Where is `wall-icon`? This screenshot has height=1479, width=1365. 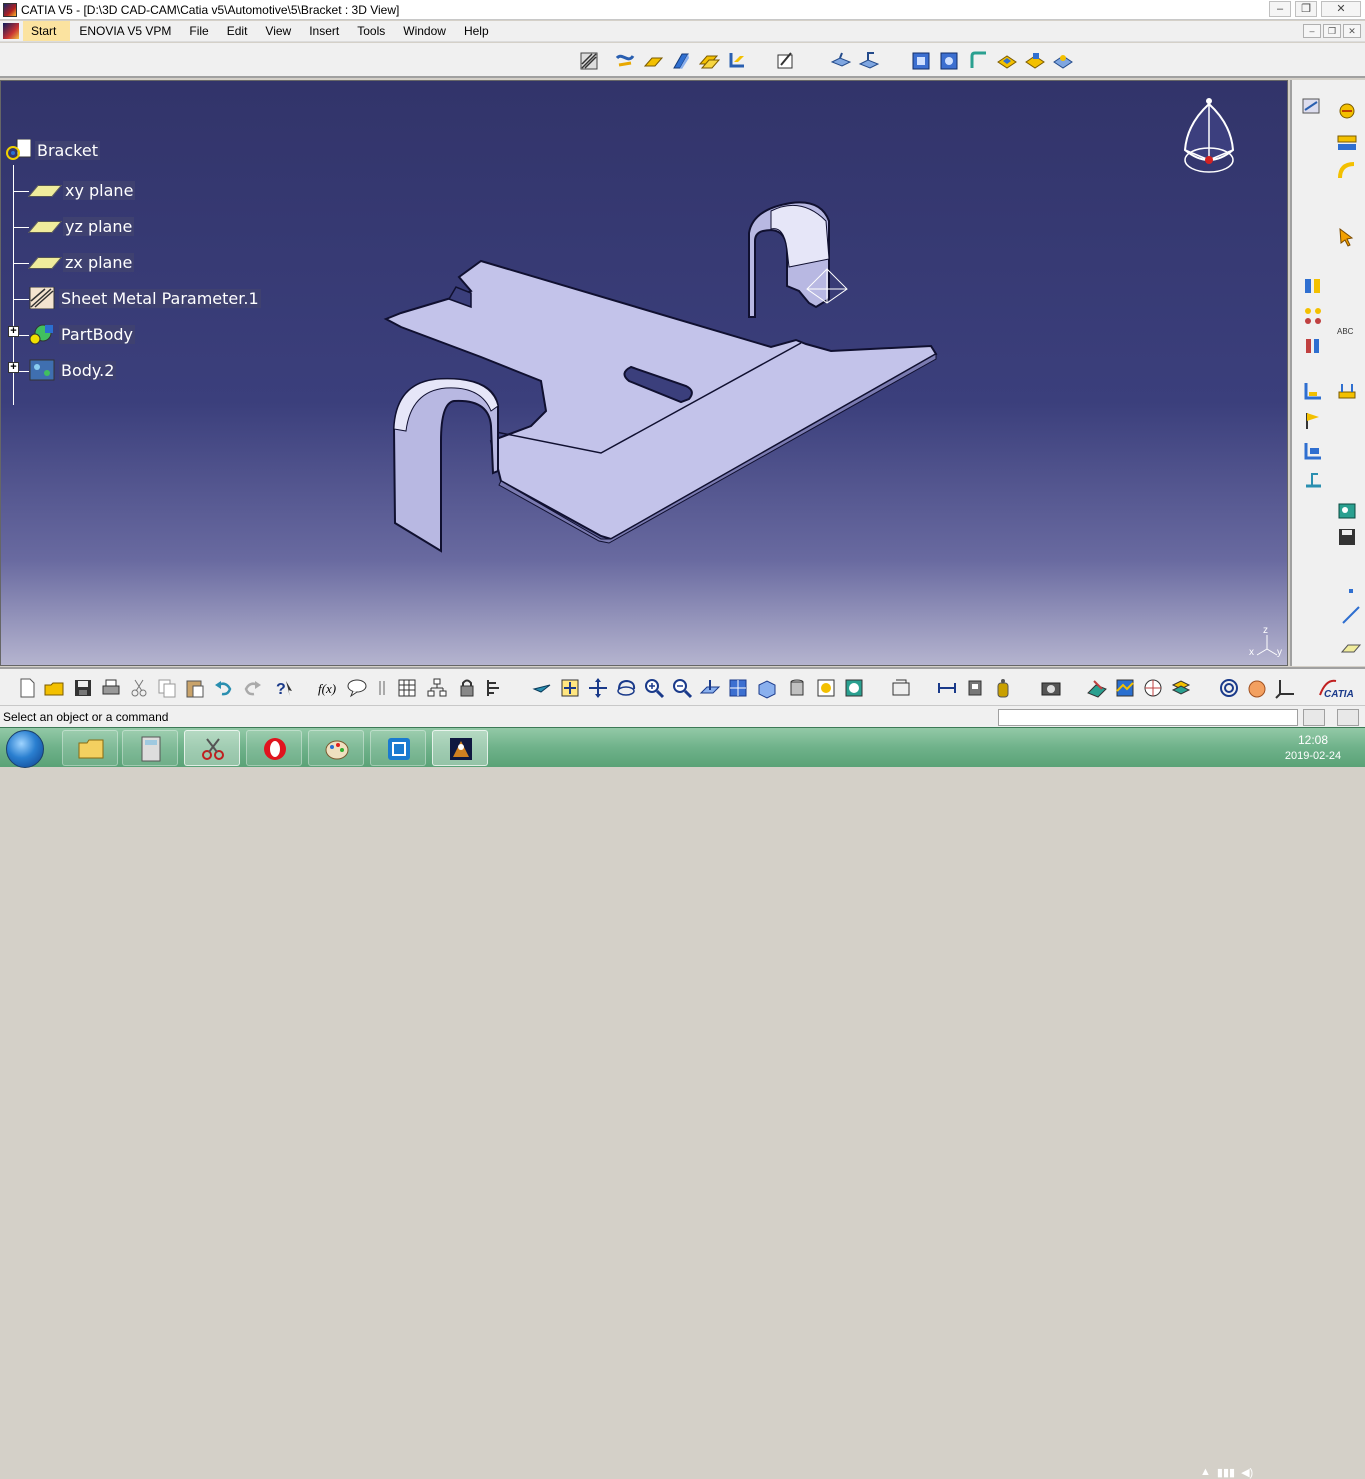
wall-icon is located at coordinates (625, 61).